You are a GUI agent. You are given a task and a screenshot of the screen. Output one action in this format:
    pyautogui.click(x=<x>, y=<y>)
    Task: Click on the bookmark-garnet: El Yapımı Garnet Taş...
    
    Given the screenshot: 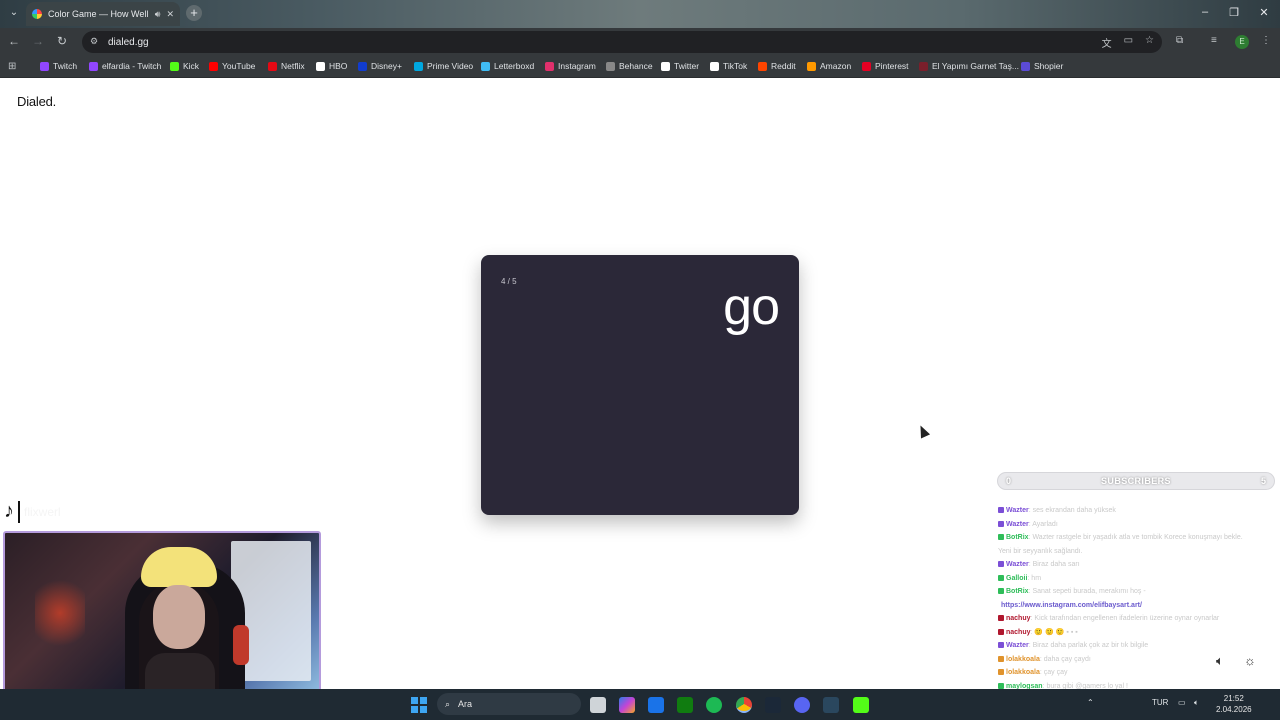 What is the action you would take?
    pyautogui.click(x=969, y=66)
    